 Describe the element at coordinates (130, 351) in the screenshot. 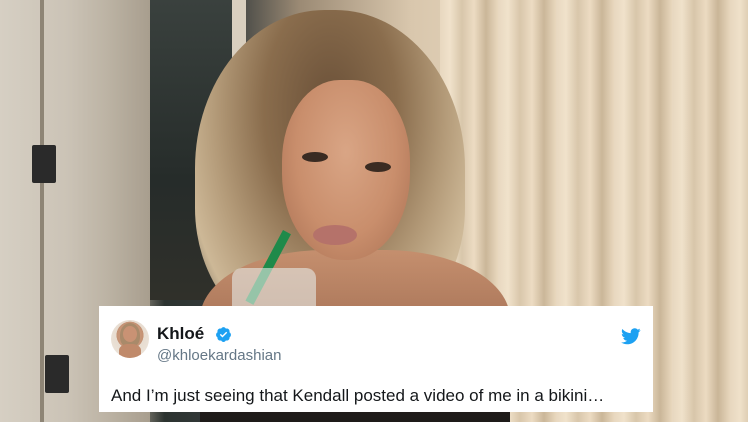

I see `avatar-body` at that location.